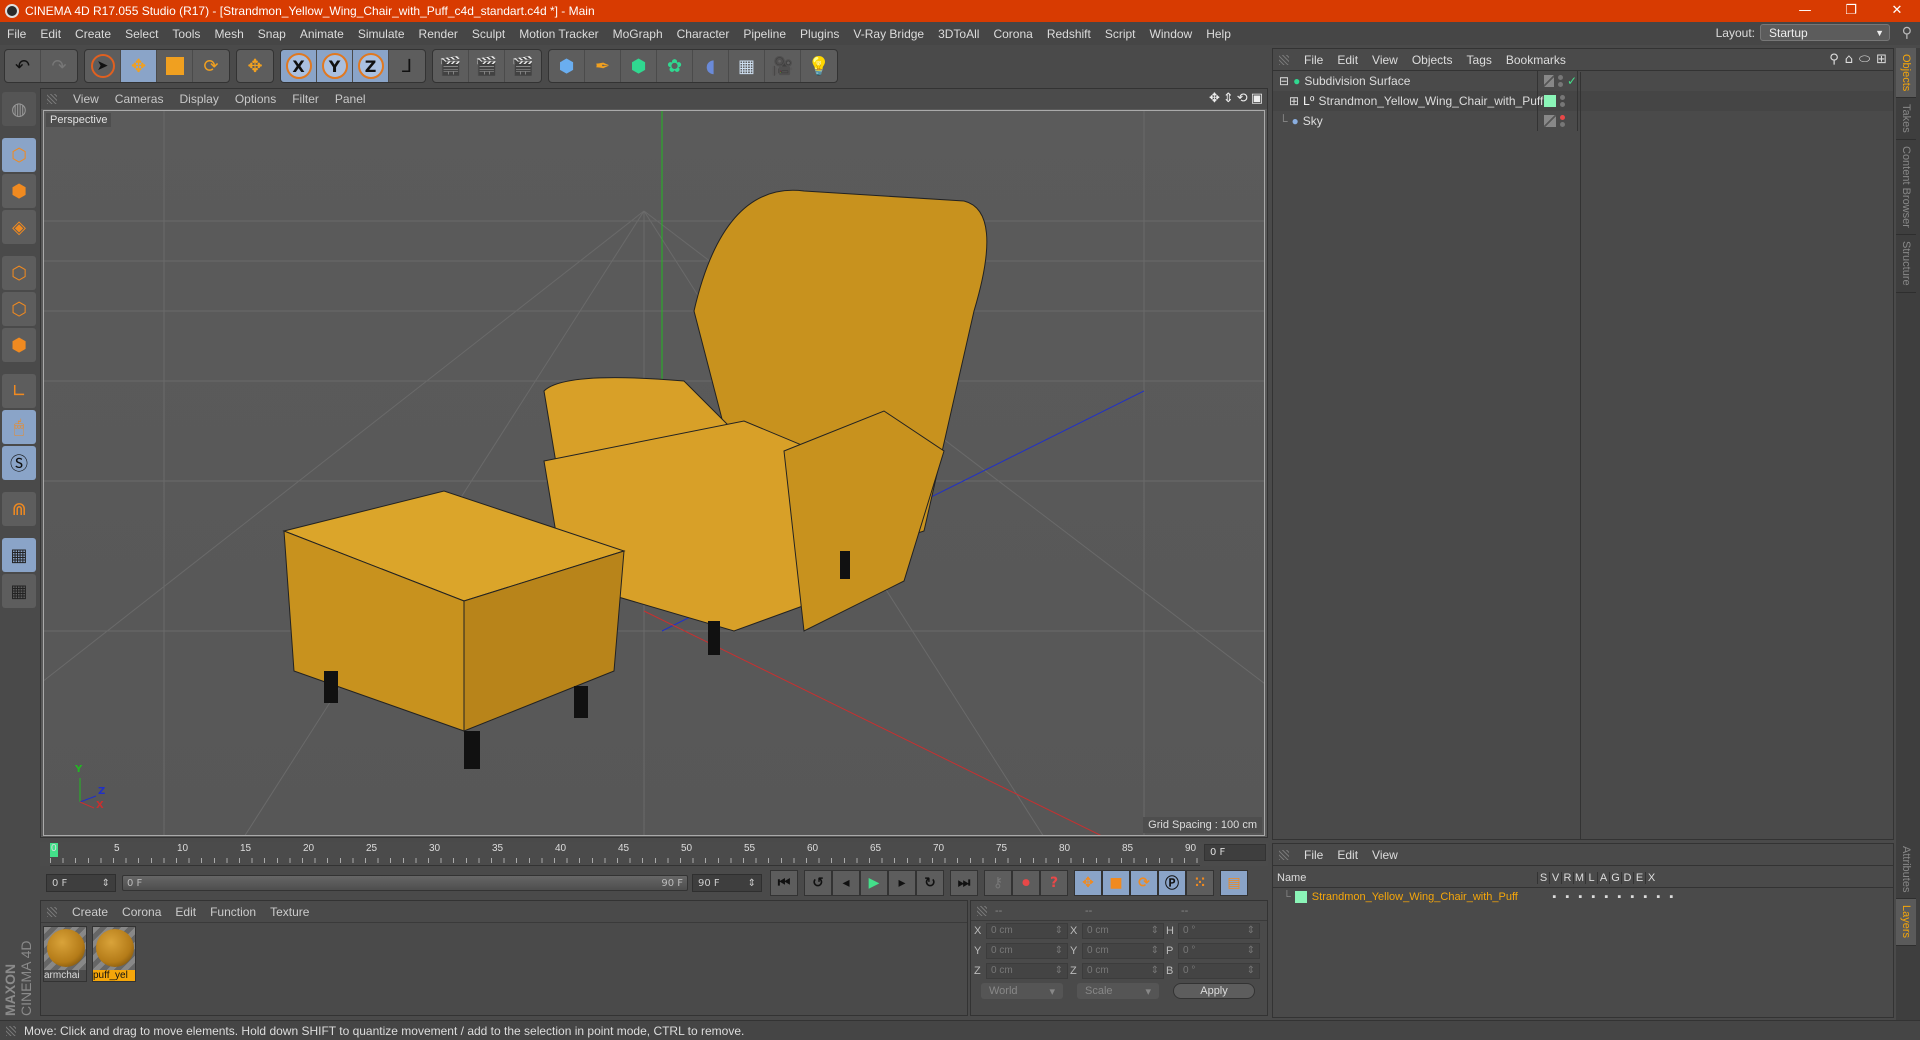  I want to click on key-point-level-button: ⁙, so click(1200, 883).